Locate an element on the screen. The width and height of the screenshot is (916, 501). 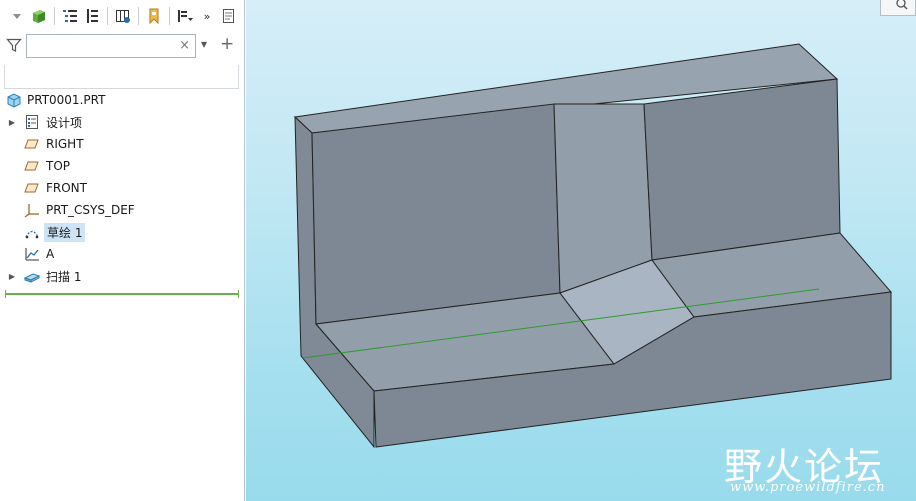
tree-item-right: RIGHT is located at coordinates (122, 144).